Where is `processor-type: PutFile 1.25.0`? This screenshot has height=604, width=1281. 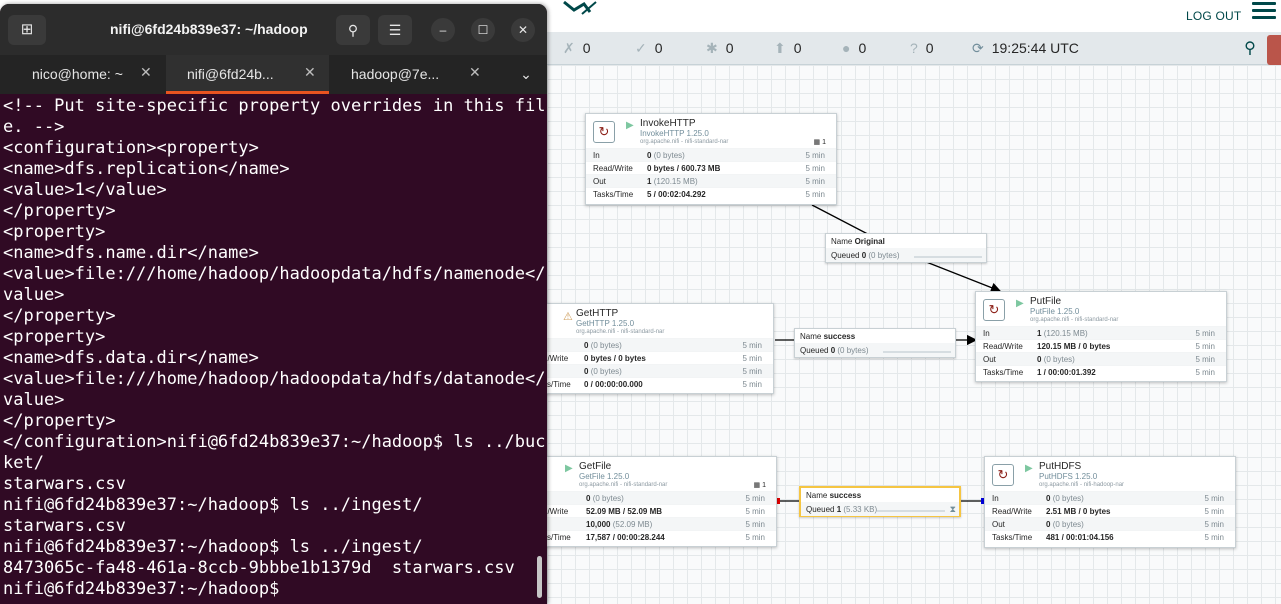 processor-type: PutFile 1.25.0 is located at coordinates (1055, 311).